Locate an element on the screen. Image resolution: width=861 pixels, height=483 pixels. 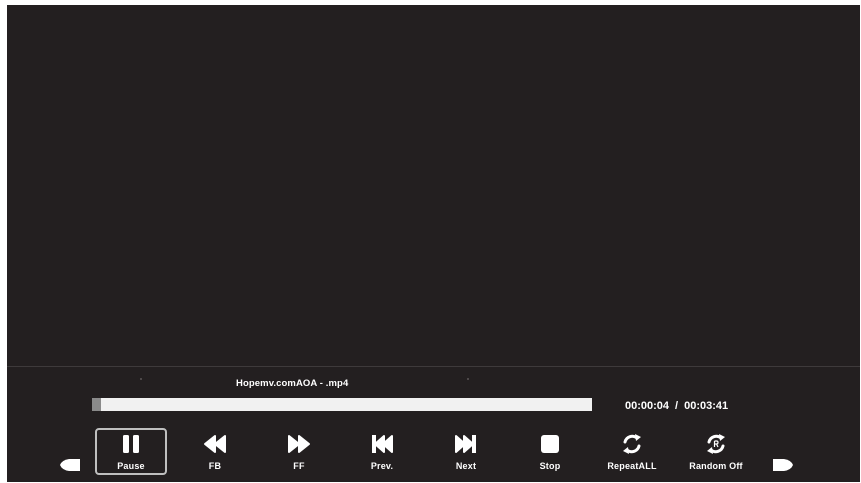
fast-forward-button: FF is located at coordinates (299, 451).